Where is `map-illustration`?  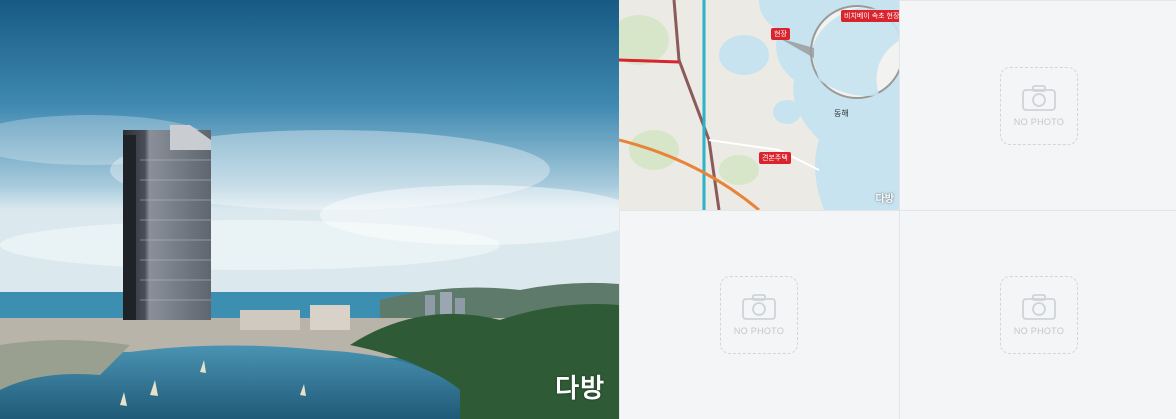 map-illustration is located at coordinates (759, 105).